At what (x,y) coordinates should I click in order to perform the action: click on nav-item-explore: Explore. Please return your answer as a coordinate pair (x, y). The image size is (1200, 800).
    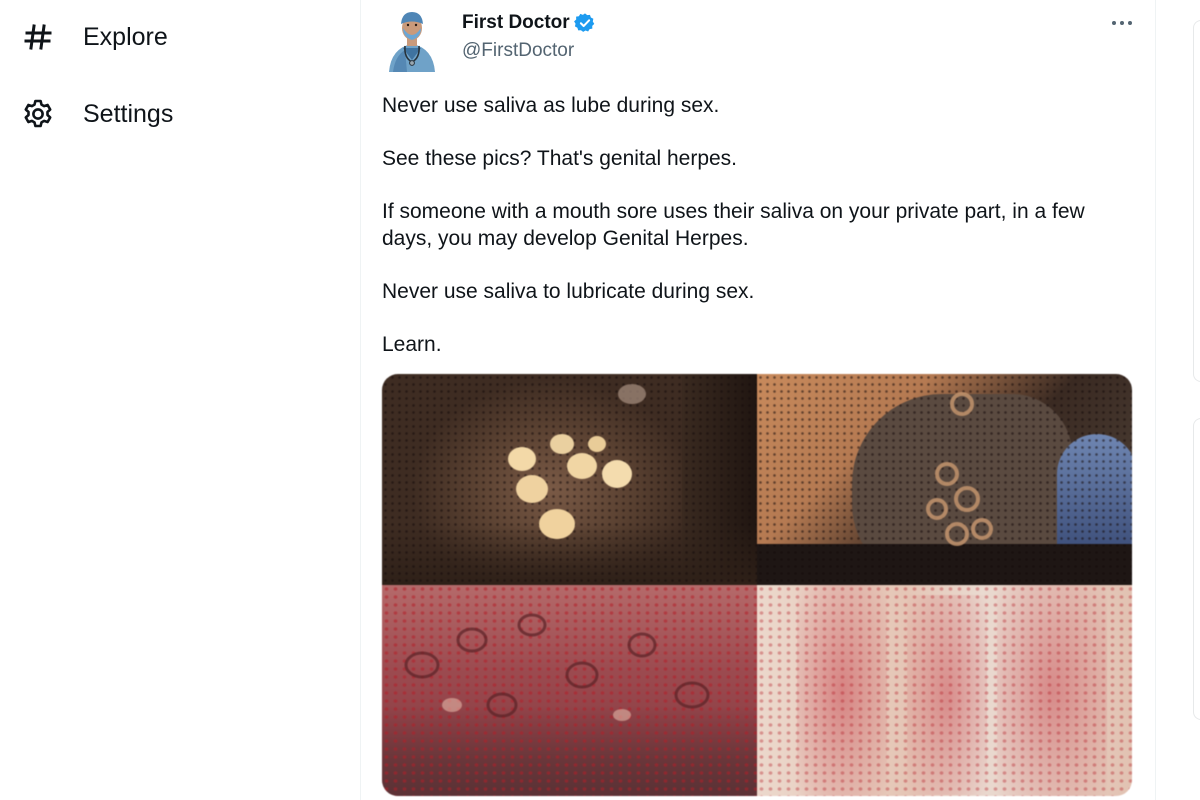
    Looking at the image, I should click on (104, 37).